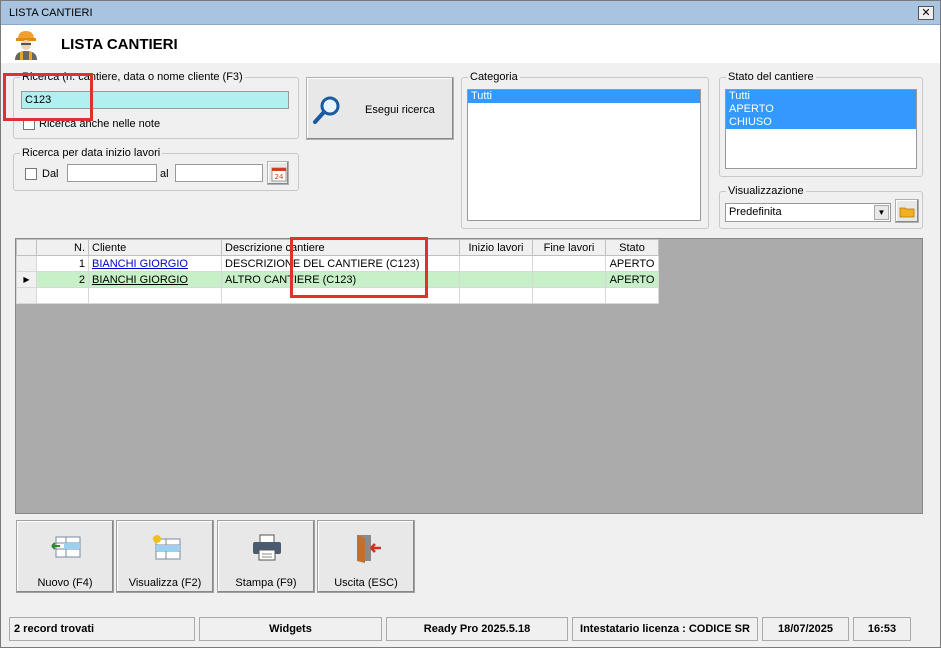 The image size is (941, 648). I want to click on view-select-value: Predefinita, so click(755, 212).